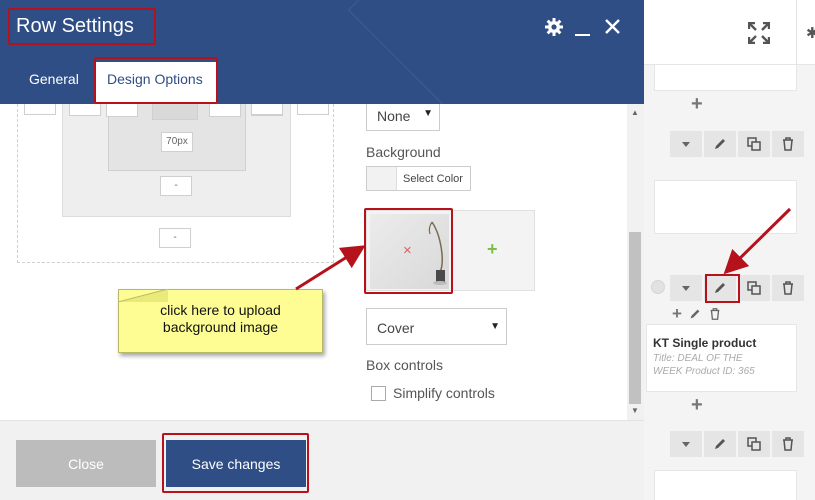 This screenshot has width=815, height=500. What do you see at coordinates (82, 26) in the screenshot?
I see `title-highlight-box` at bounding box center [82, 26].